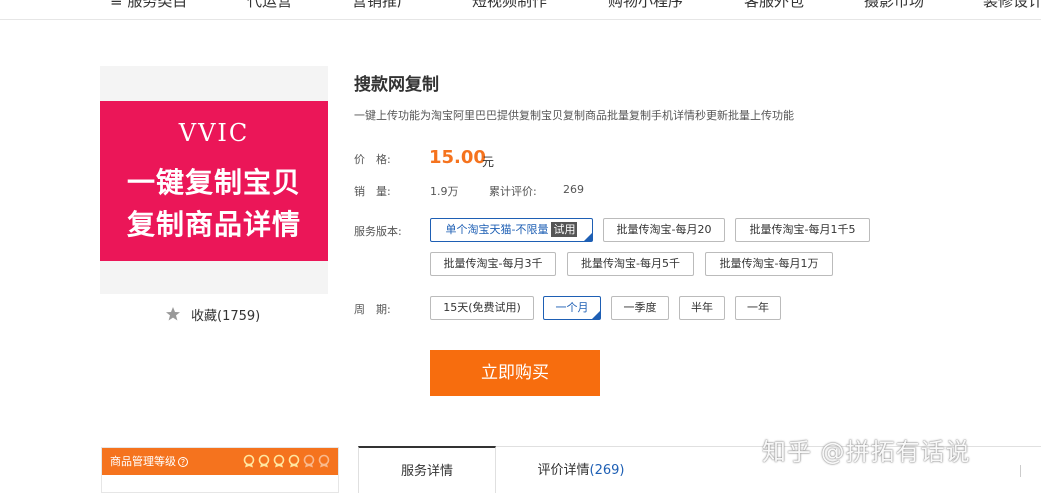 The height and width of the screenshot is (493, 1041). What do you see at coordinates (457, 157) in the screenshot?
I see `price-value: 15.00` at bounding box center [457, 157].